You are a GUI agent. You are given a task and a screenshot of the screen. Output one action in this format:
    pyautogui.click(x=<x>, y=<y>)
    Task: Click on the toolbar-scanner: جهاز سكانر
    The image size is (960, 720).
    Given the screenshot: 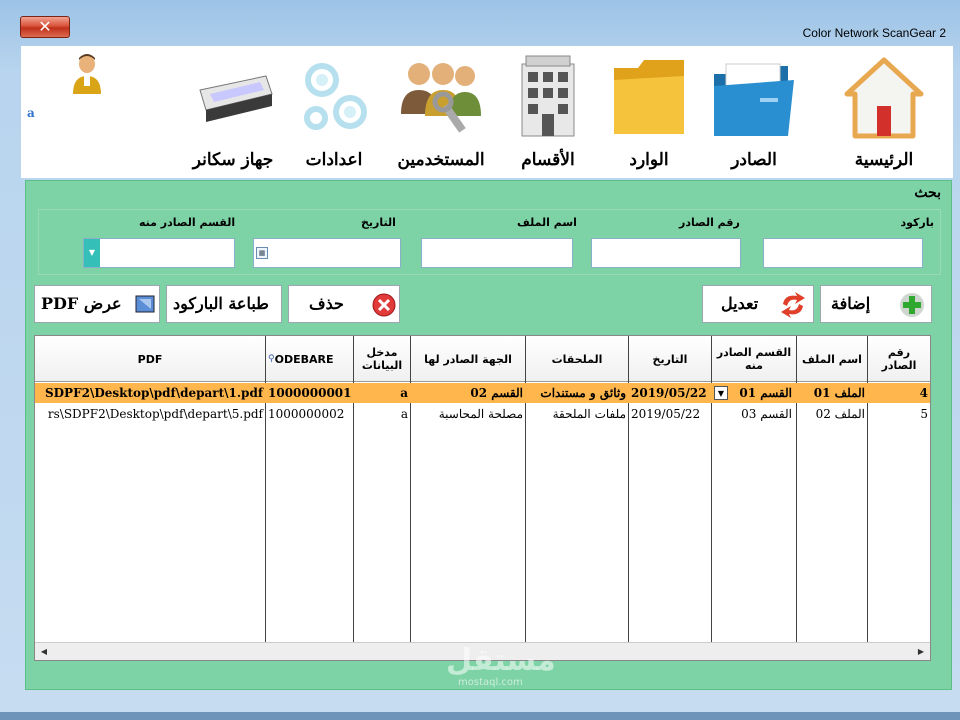 What is the action you would take?
    pyautogui.click(x=233, y=114)
    